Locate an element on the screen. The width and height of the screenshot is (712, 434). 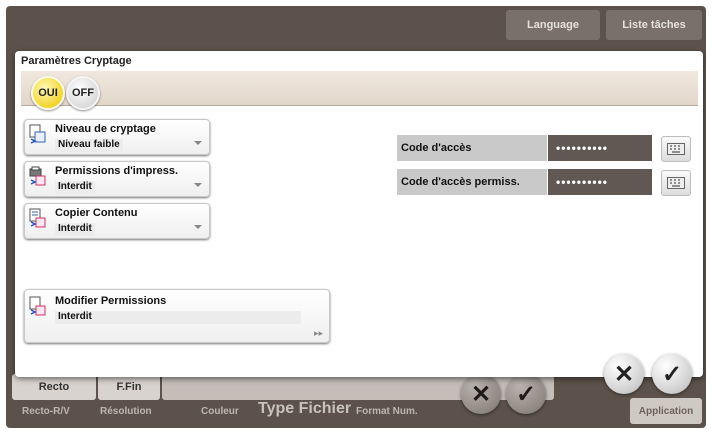
ok-button: ✓ is located at coordinates (672, 374).